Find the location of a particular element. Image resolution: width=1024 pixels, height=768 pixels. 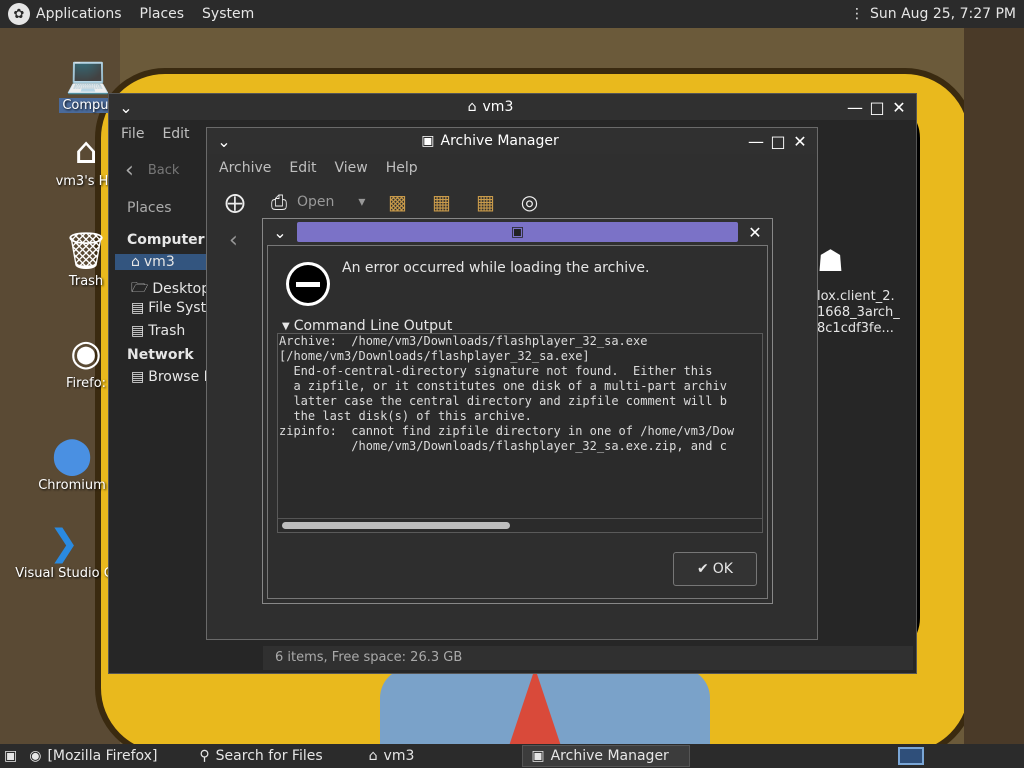

ok-button: ✔ OK is located at coordinates (715, 569).